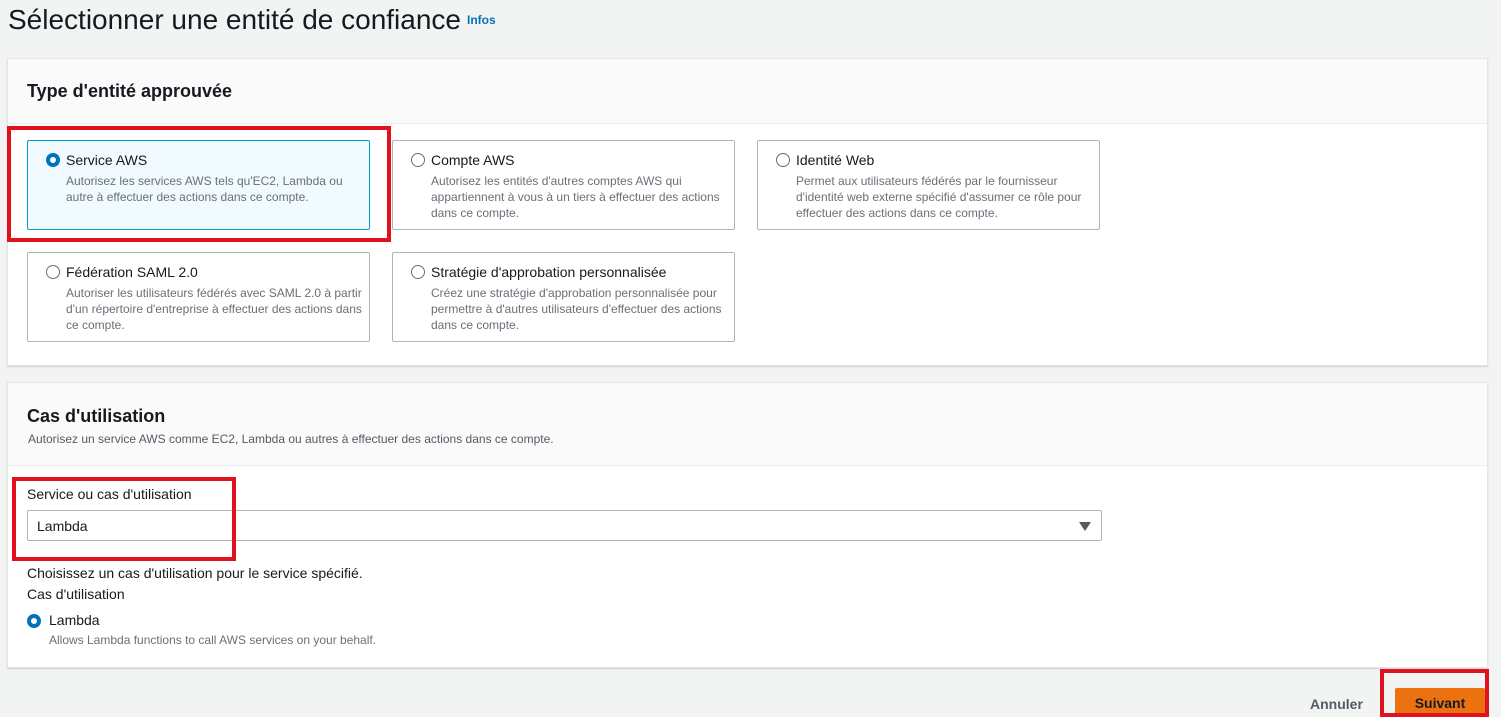 The height and width of the screenshot is (717, 1501). Describe the element at coordinates (1085, 526) in the screenshot. I see `caret-down-icon` at that location.